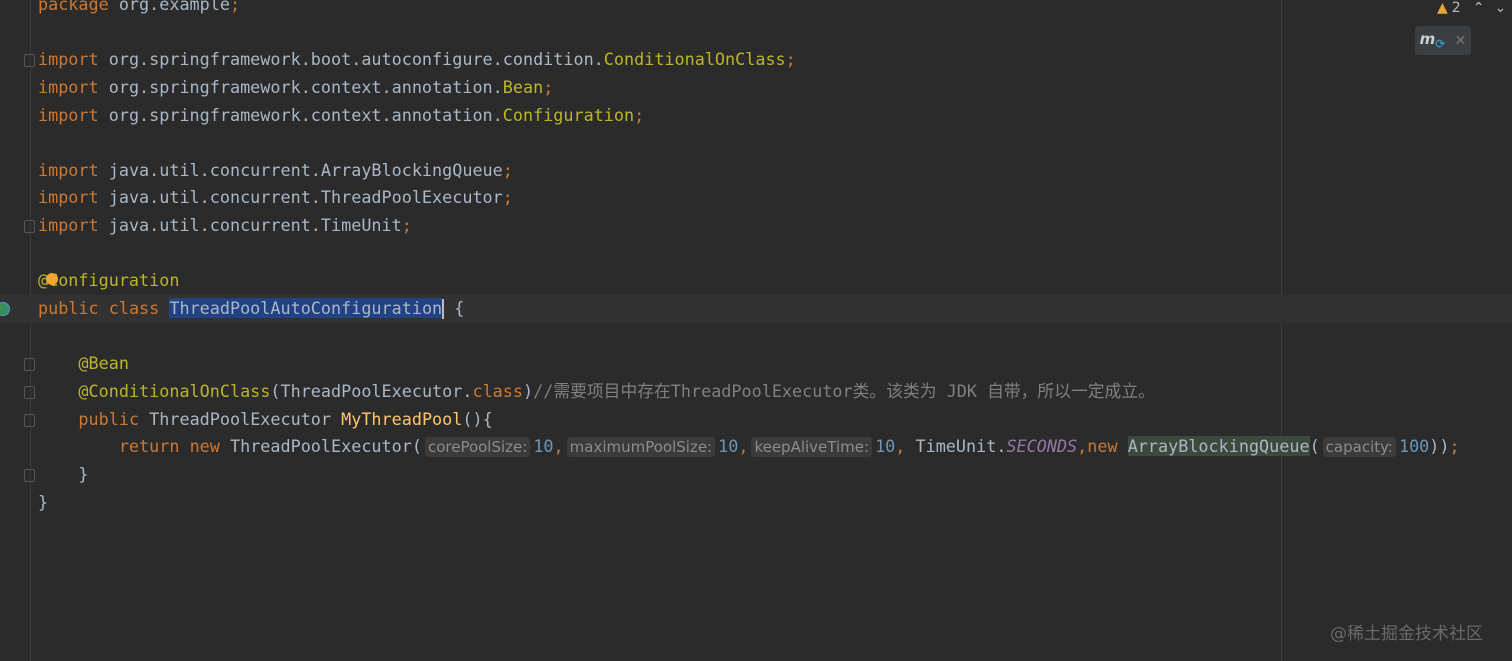 Image resolution: width=1512 pixels, height=661 pixels. I want to click on code-token: java.util.concurrent.TimeUnit, so click(255, 225).